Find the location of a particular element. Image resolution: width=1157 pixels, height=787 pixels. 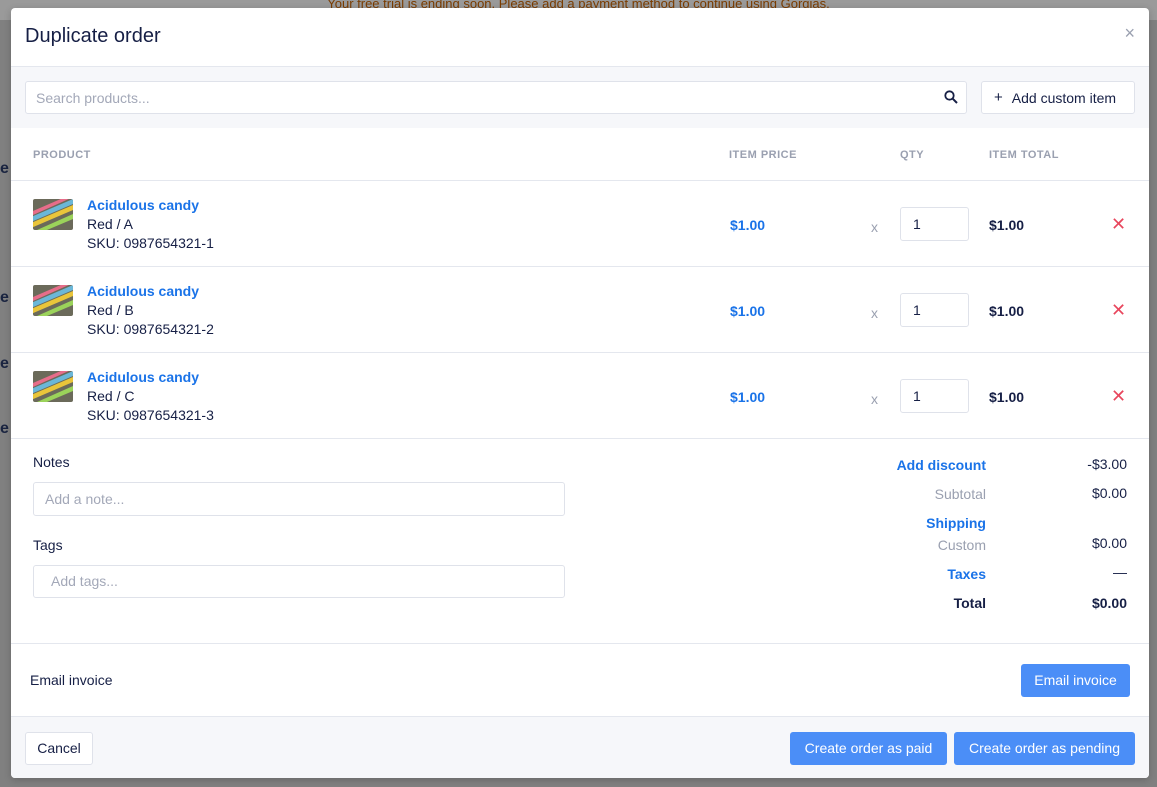

email-invoice-section: Email invoice Email invoice is located at coordinates (580, 680).